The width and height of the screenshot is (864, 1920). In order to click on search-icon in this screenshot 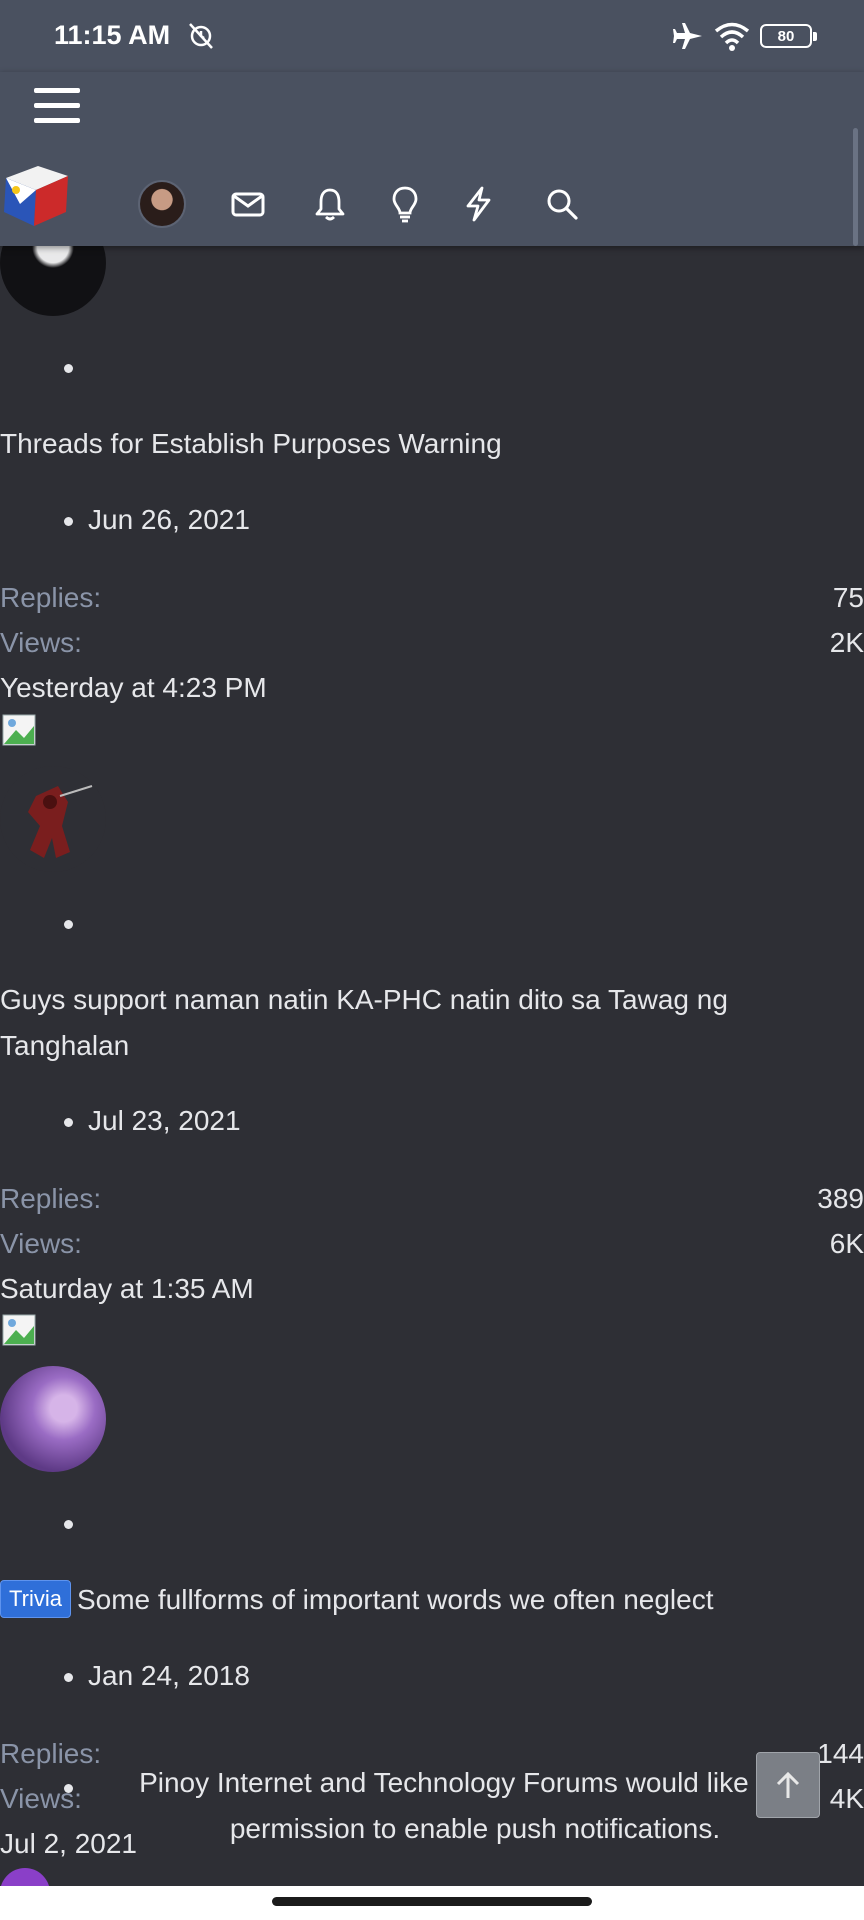, I will do `click(562, 204)`.